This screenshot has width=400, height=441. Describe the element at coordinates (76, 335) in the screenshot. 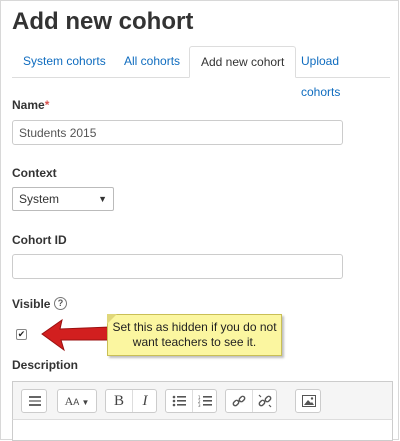

I see `callout-arrow-icon` at that location.